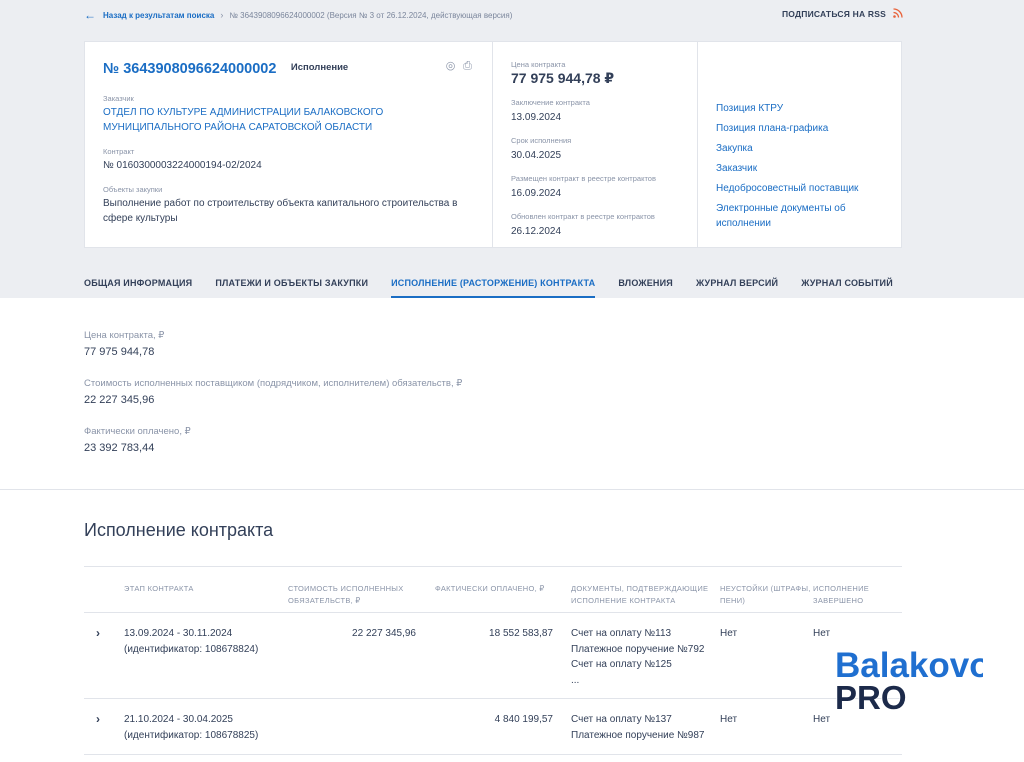 The width and height of the screenshot is (1024, 762). I want to click on header-spacer, so click(104, 597).